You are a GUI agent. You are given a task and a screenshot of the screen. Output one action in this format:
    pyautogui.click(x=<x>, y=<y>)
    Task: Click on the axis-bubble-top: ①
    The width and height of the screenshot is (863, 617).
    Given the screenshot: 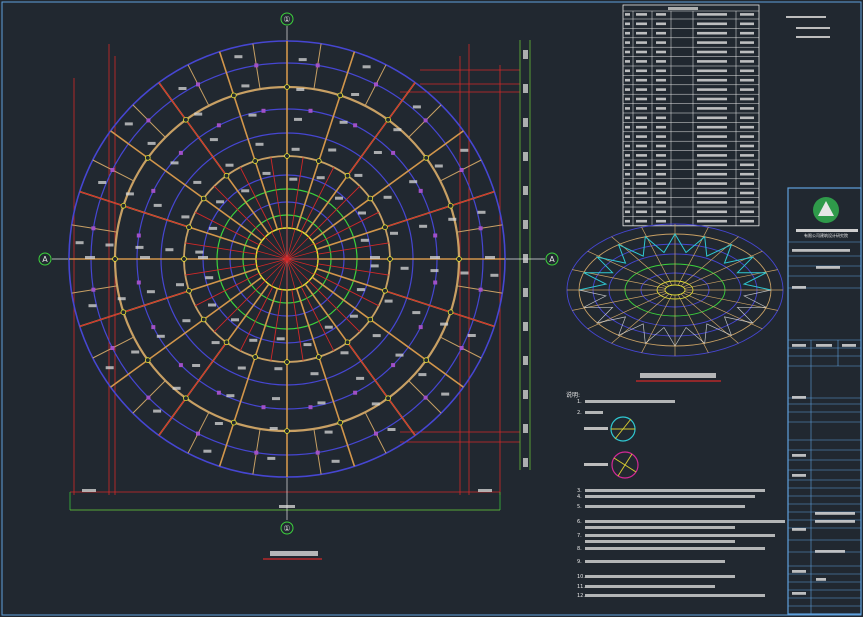 What is the action you would take?
    pyautogui.click(x=287, y=19)
    